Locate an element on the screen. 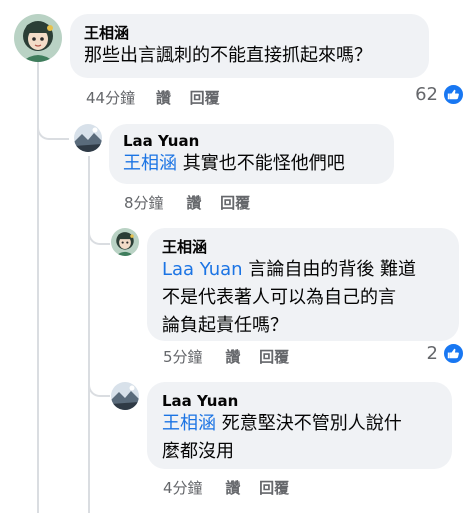  comment-body: 其實也不能怪他們吧 is located at coordinates (263, 163).